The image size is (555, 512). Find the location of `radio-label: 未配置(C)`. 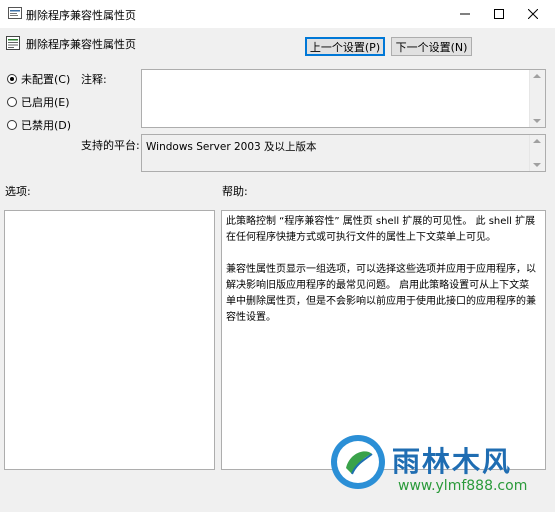

radio-label: 未配置(C) is located at coordinates (46, 79).